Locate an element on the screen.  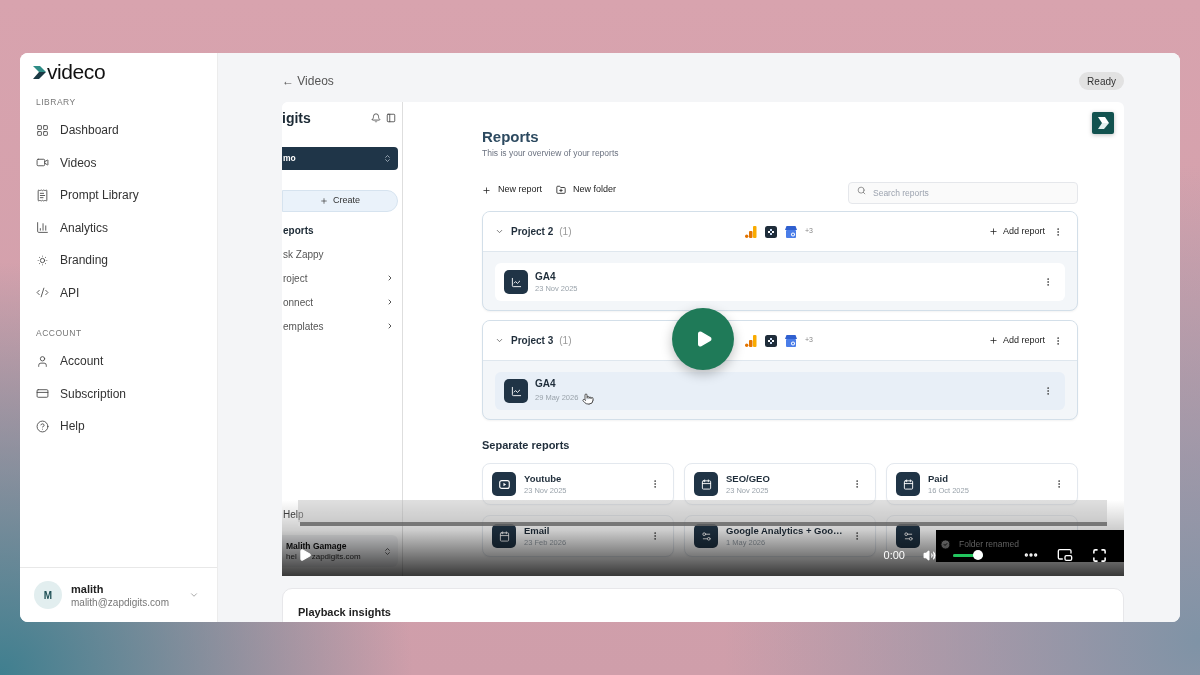
hand-cursor-icon is located at coordinates (588, 398).